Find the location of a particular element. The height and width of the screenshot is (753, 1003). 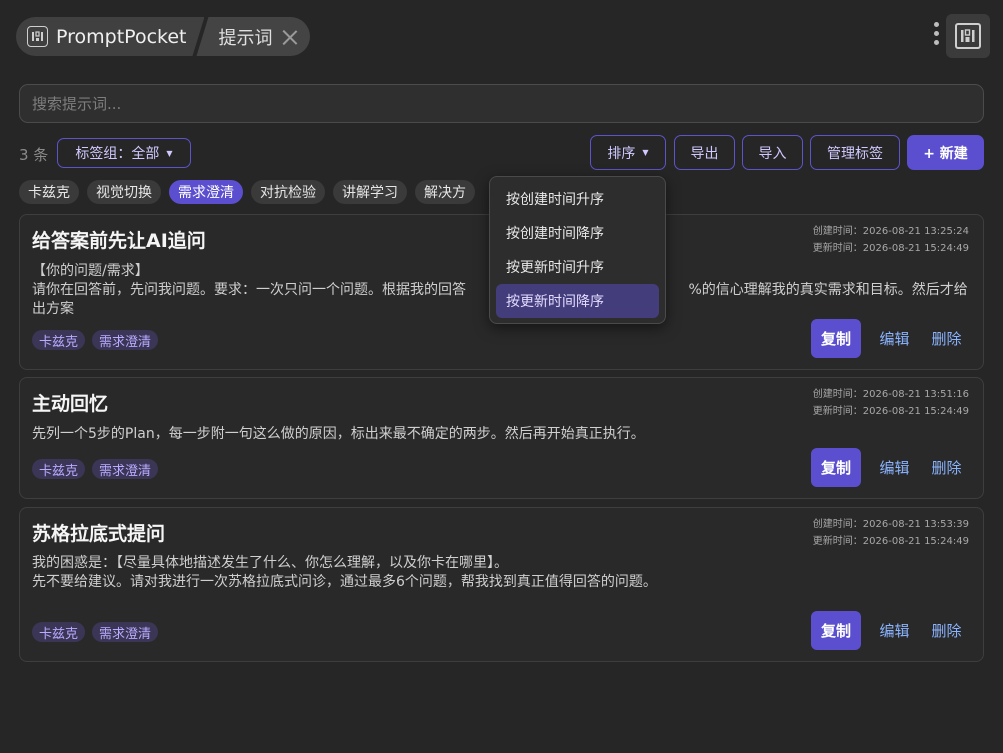

sort-option-created-desc: 按创建时间降序 is located at coordinates (577, 233).